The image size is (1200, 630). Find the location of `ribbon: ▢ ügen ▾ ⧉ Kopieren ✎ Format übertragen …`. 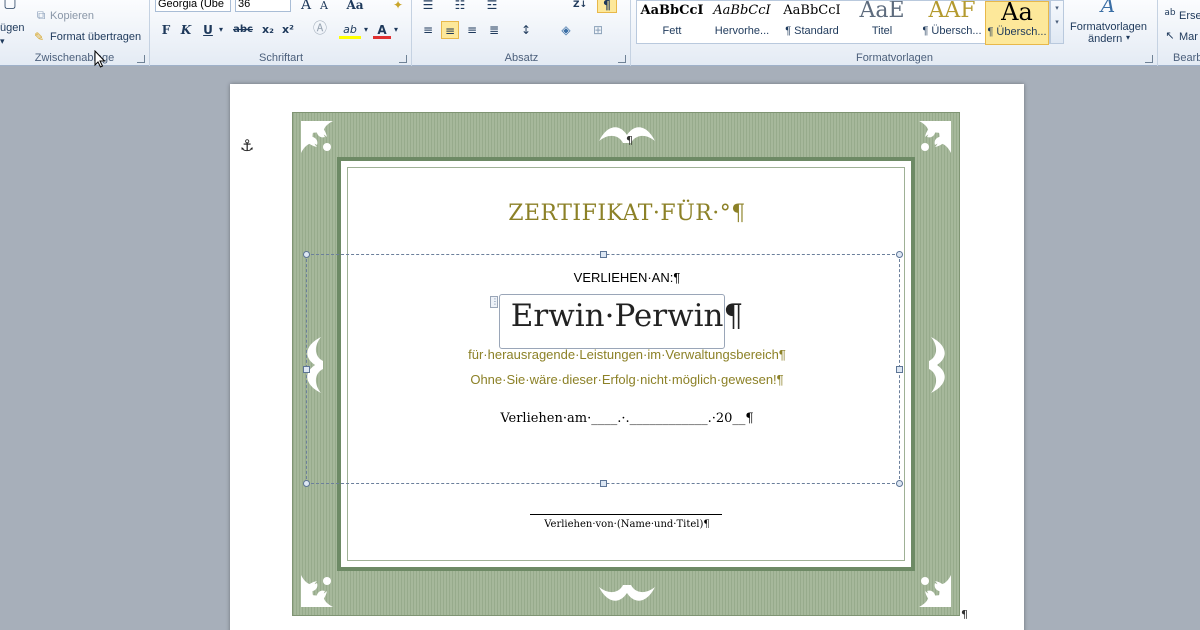

ribbon: ▢ ügen ▾ ⧉ Kopieren ✎ Format übertragen … is located at coordinates (600, 34).